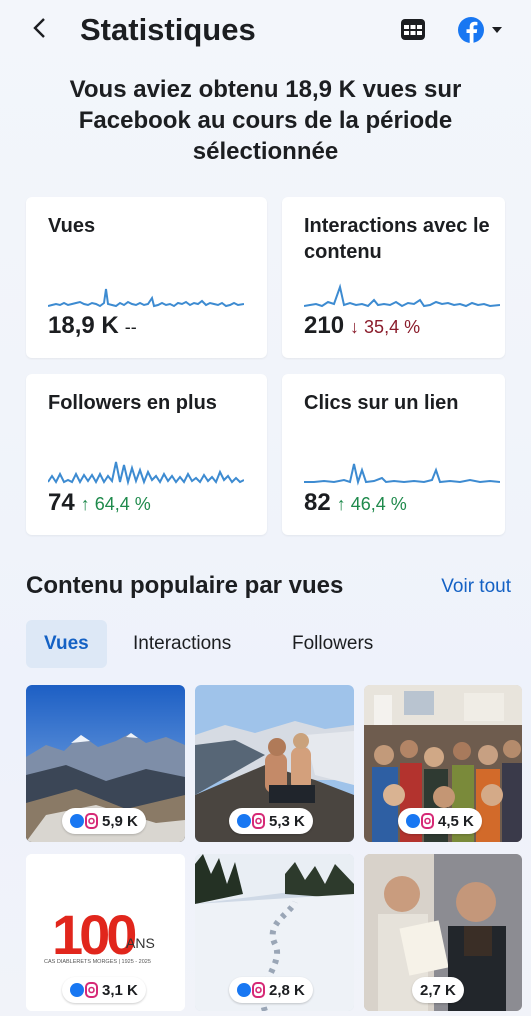 The width and height of the screenshot is (531, 1016). I want to click on logo-caption: CAS DIABLERETS MORGES | 1925 - 2025, so click(97, 962).